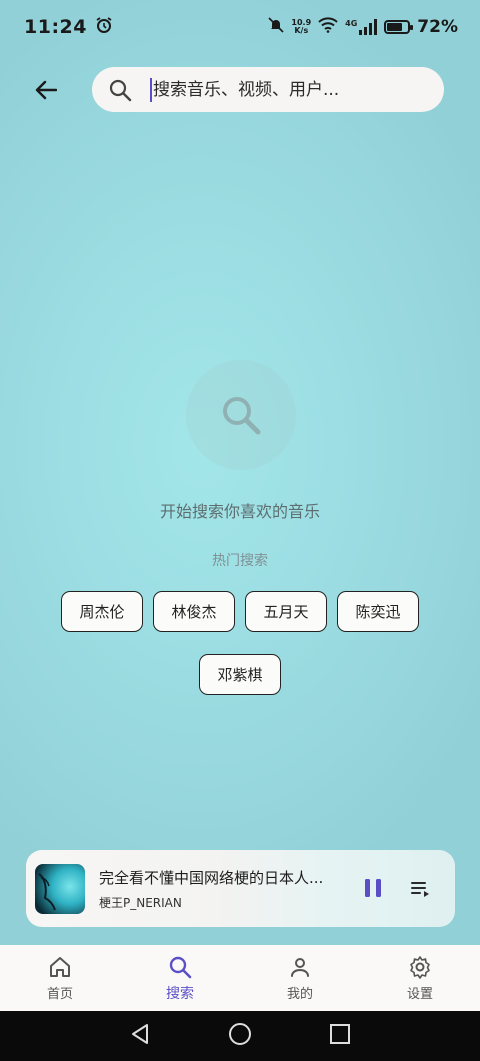  Describe the element at coordinates (102, 611) in the screenshot. I see `hot-search-chip: 周杰伦` at that location.